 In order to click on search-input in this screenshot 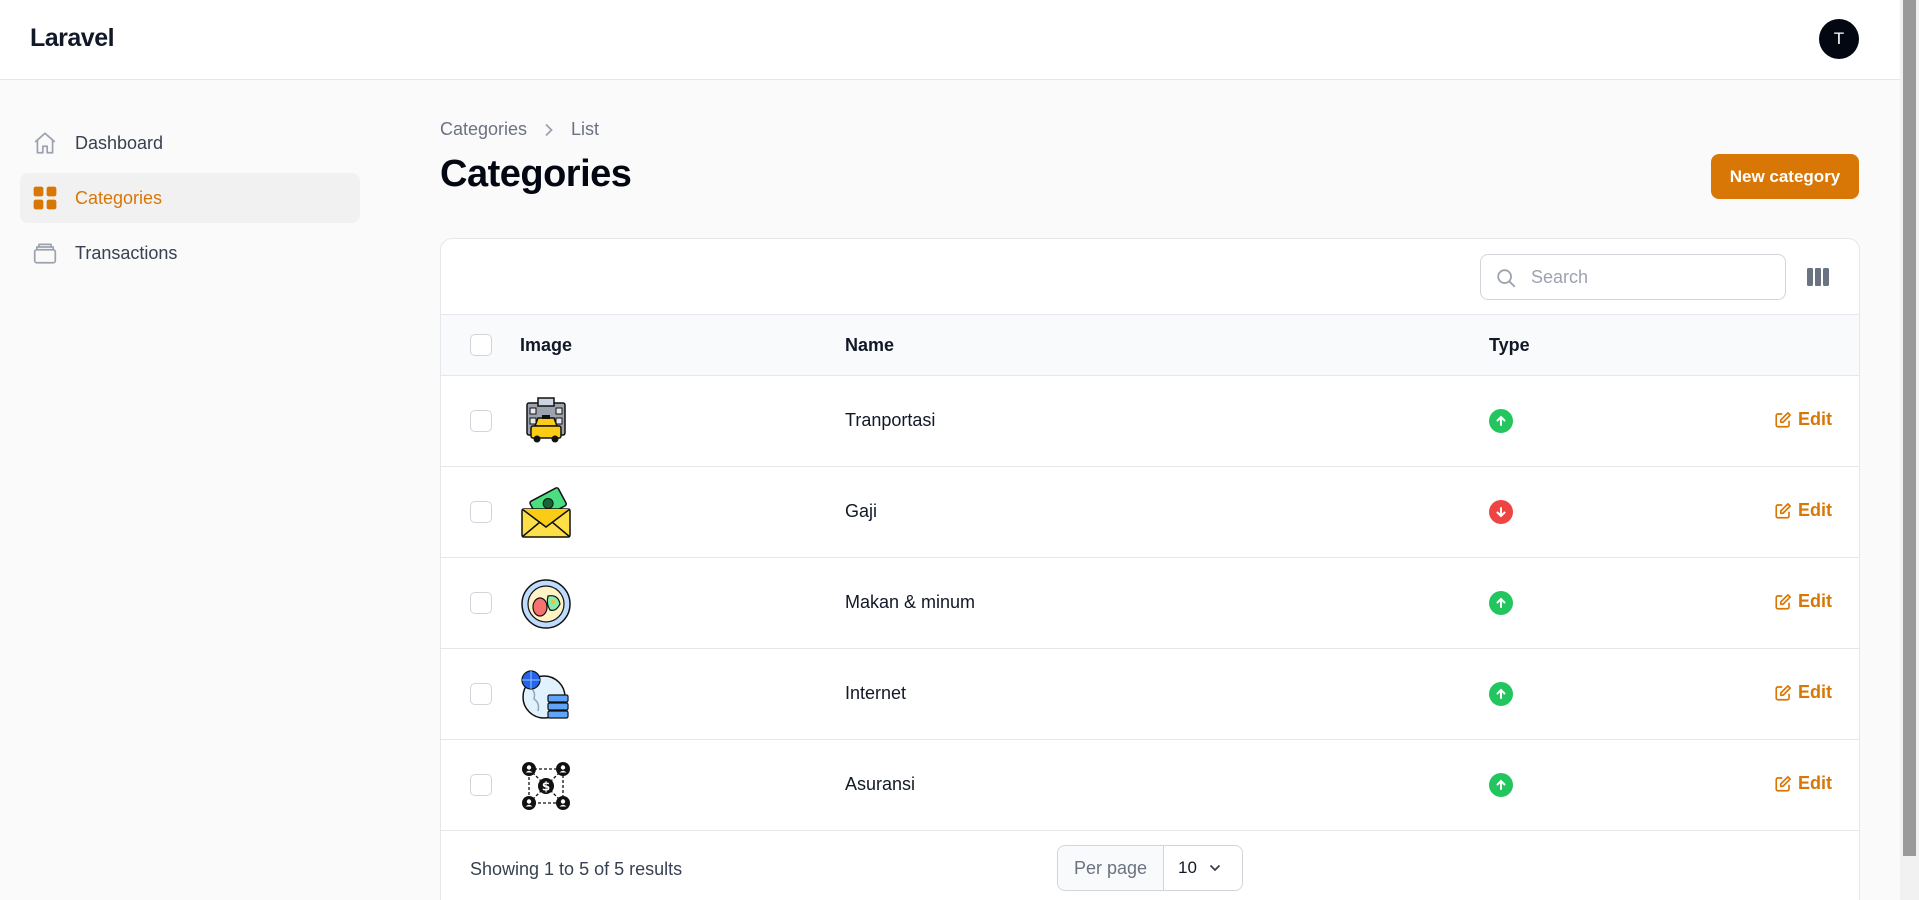, I will do `click(1651, 277)`.